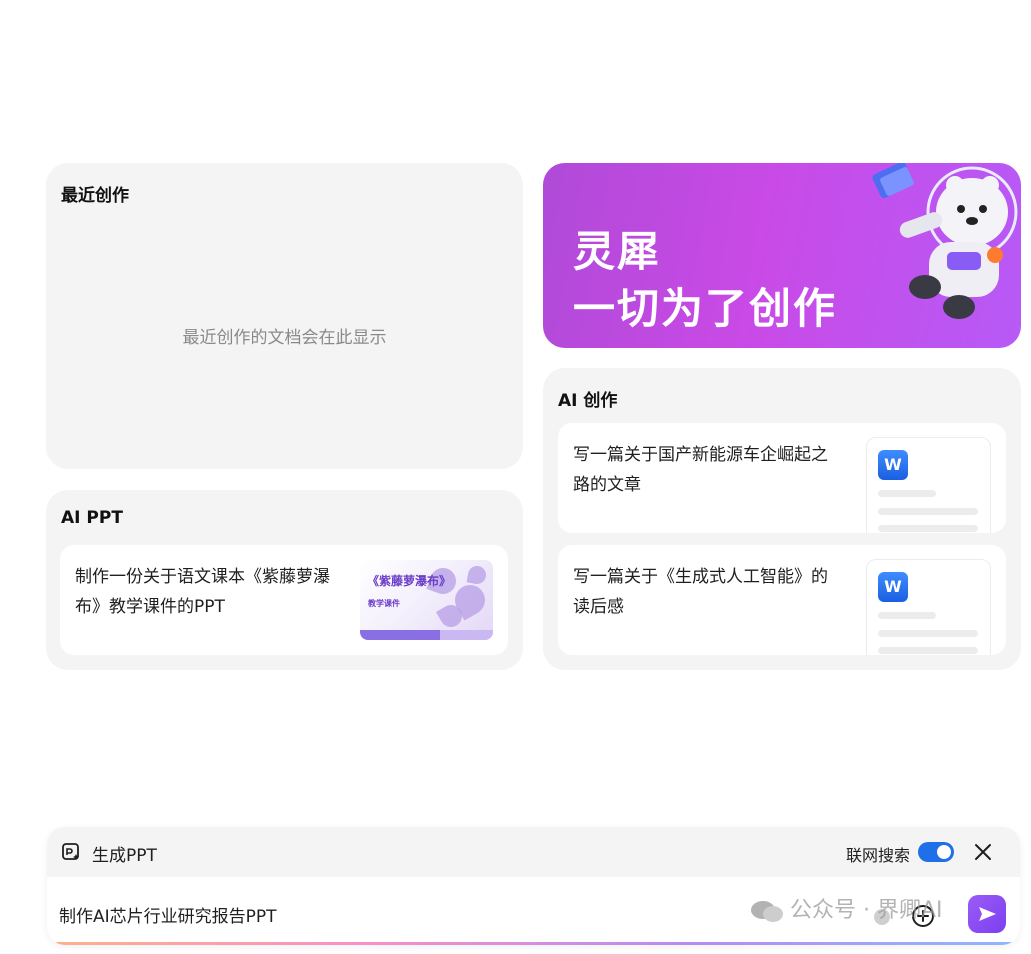 The height and width of the screenshot is (954, 1031). Describe the element at coordinates (409, 581) in the screenshot. I see `ppt-thumb-title: 《紫藤萝瀑布》` at that location.